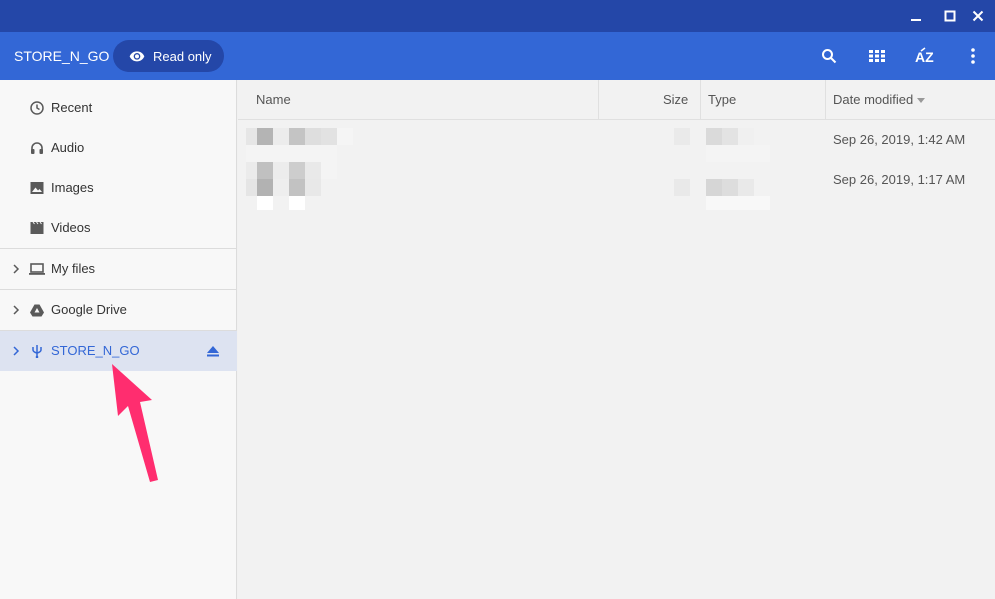 The image size is (995, 599). What do you see at coordinates (973, 56) in the screenshot?
I see `more-vert-icon` at bounding box center [973, 56].